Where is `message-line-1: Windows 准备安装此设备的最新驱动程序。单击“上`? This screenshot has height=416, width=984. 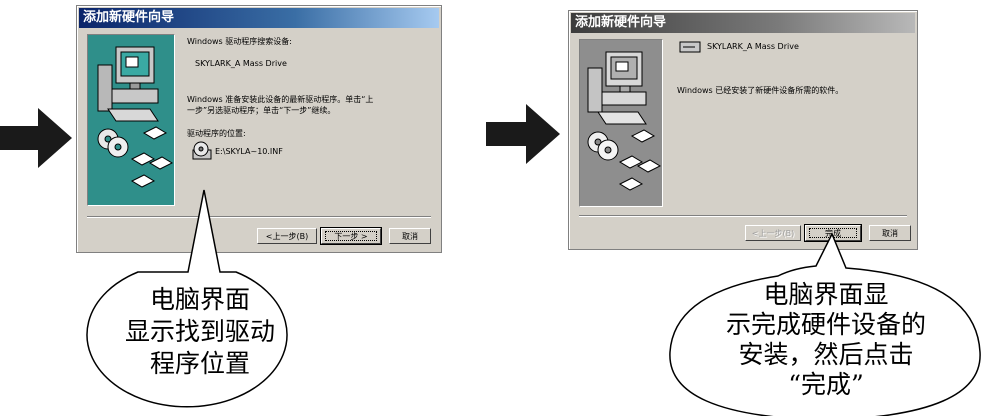
message-line-1: Windows 准备安装此设备的最新驱动程序。单击“上 is located at coordinates (280, 99).